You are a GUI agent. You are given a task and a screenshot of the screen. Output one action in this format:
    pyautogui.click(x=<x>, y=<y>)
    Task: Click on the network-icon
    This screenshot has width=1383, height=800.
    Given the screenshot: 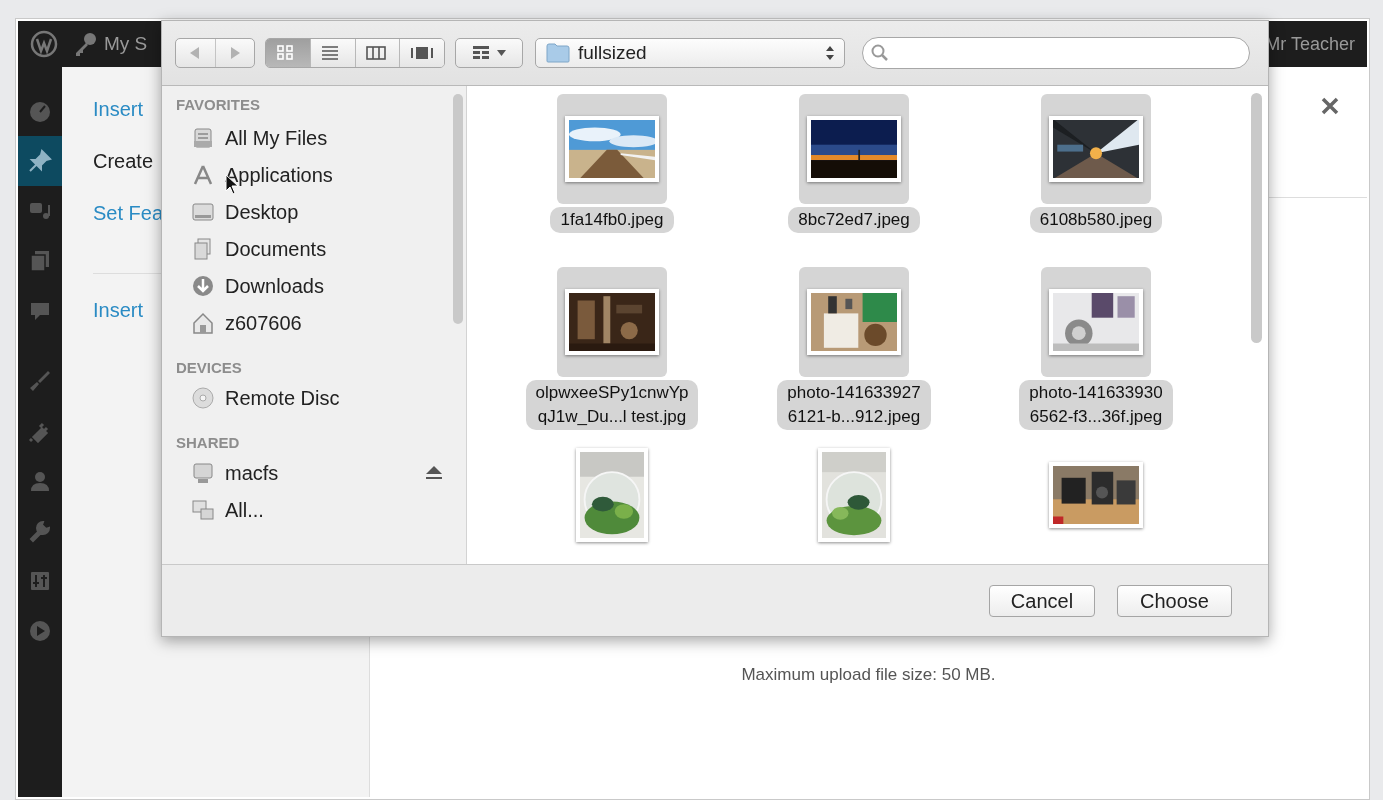 What is the action you would take?
    pyautogui.click(x=203, y=509)
    